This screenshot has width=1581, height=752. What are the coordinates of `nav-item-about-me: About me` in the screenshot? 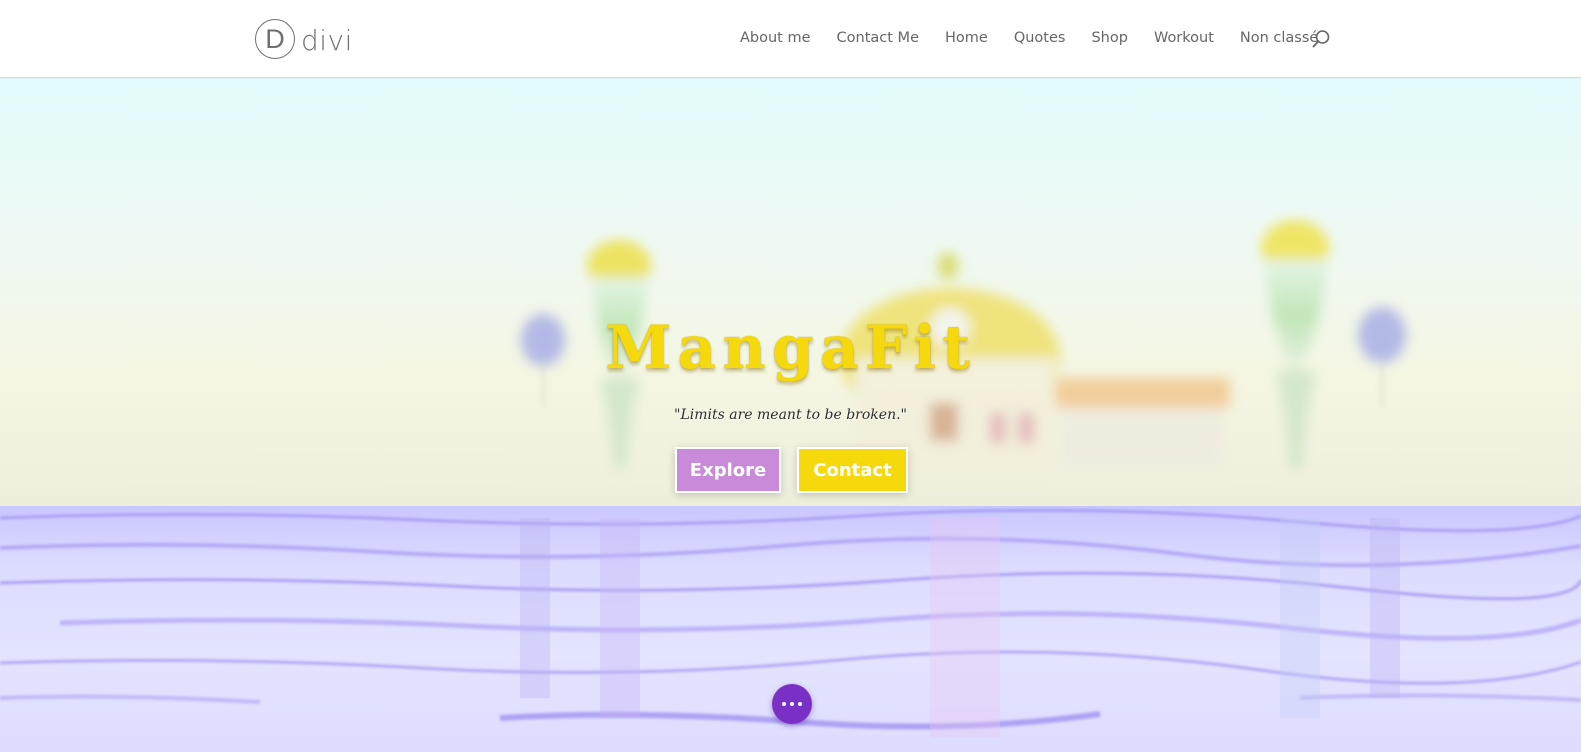 It's located at (775, 38).